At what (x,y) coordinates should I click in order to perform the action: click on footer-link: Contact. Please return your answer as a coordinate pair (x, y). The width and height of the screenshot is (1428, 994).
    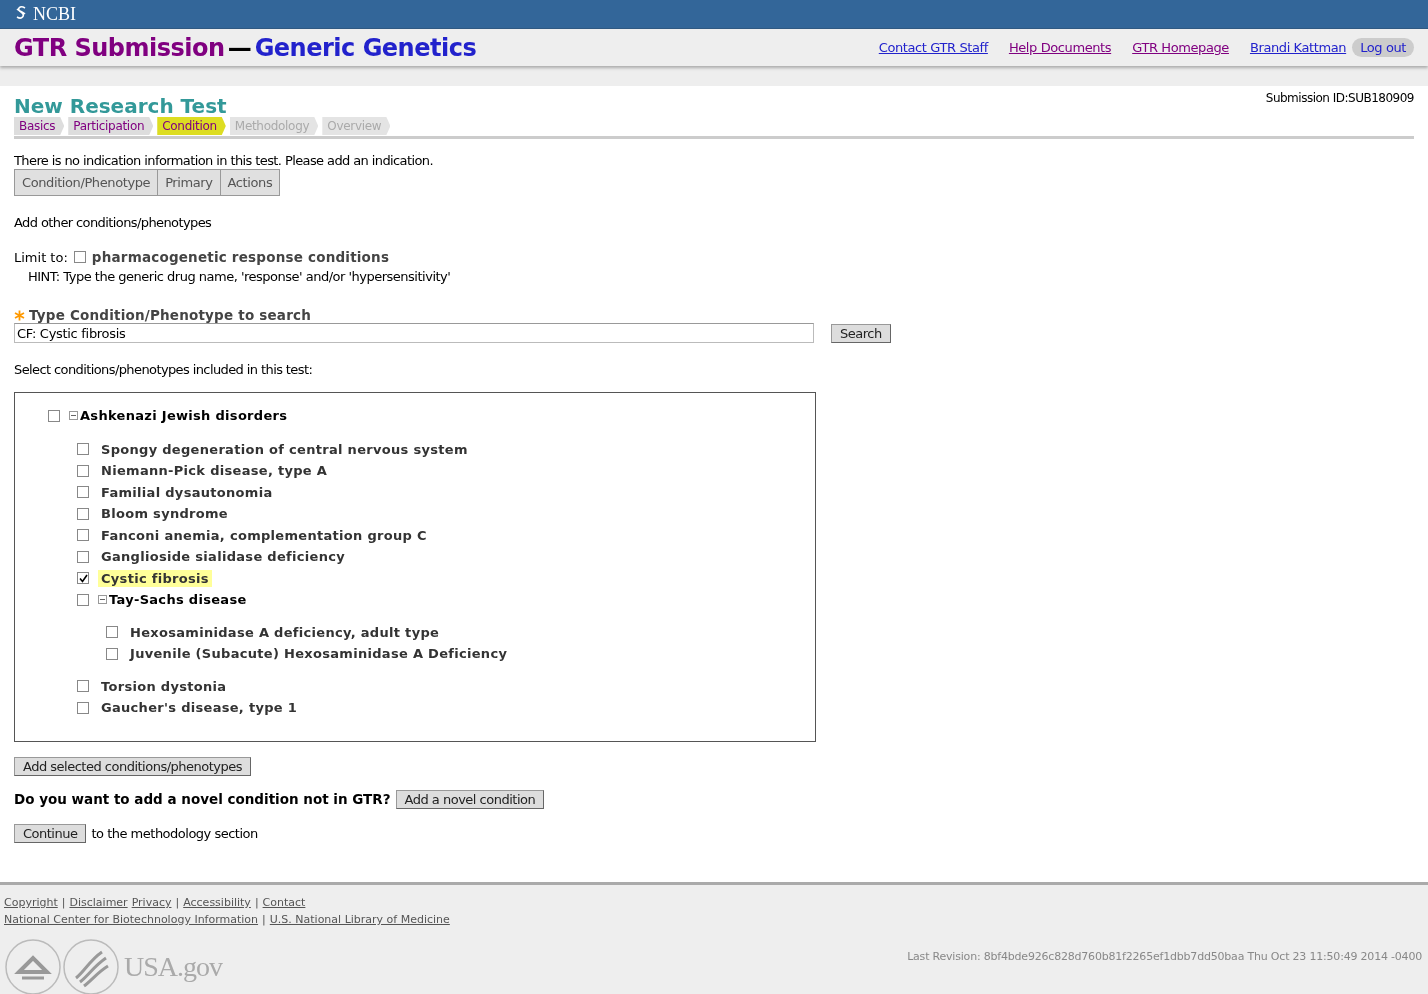
    Looking at the image, I should click on (284, 902).